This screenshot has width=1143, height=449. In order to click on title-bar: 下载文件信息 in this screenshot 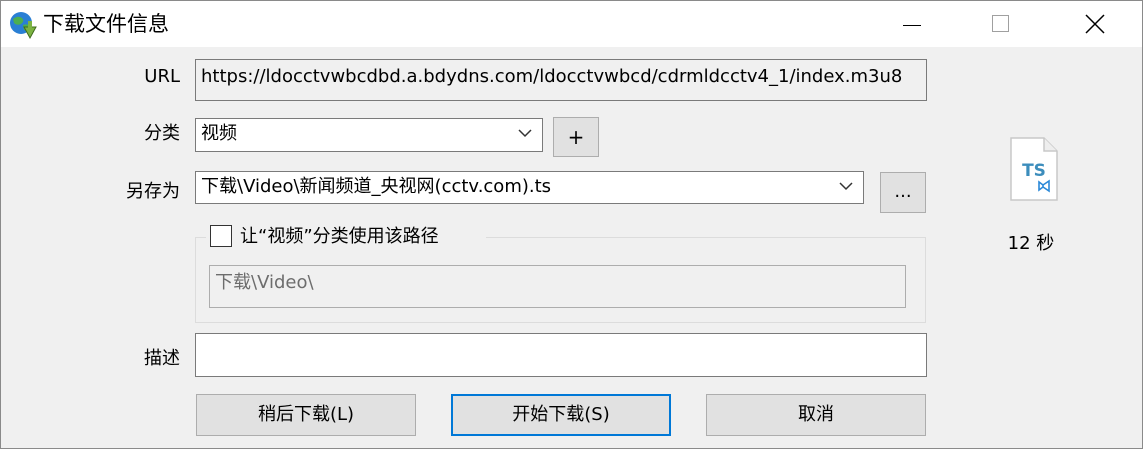, I will do `click(571, 24)`.